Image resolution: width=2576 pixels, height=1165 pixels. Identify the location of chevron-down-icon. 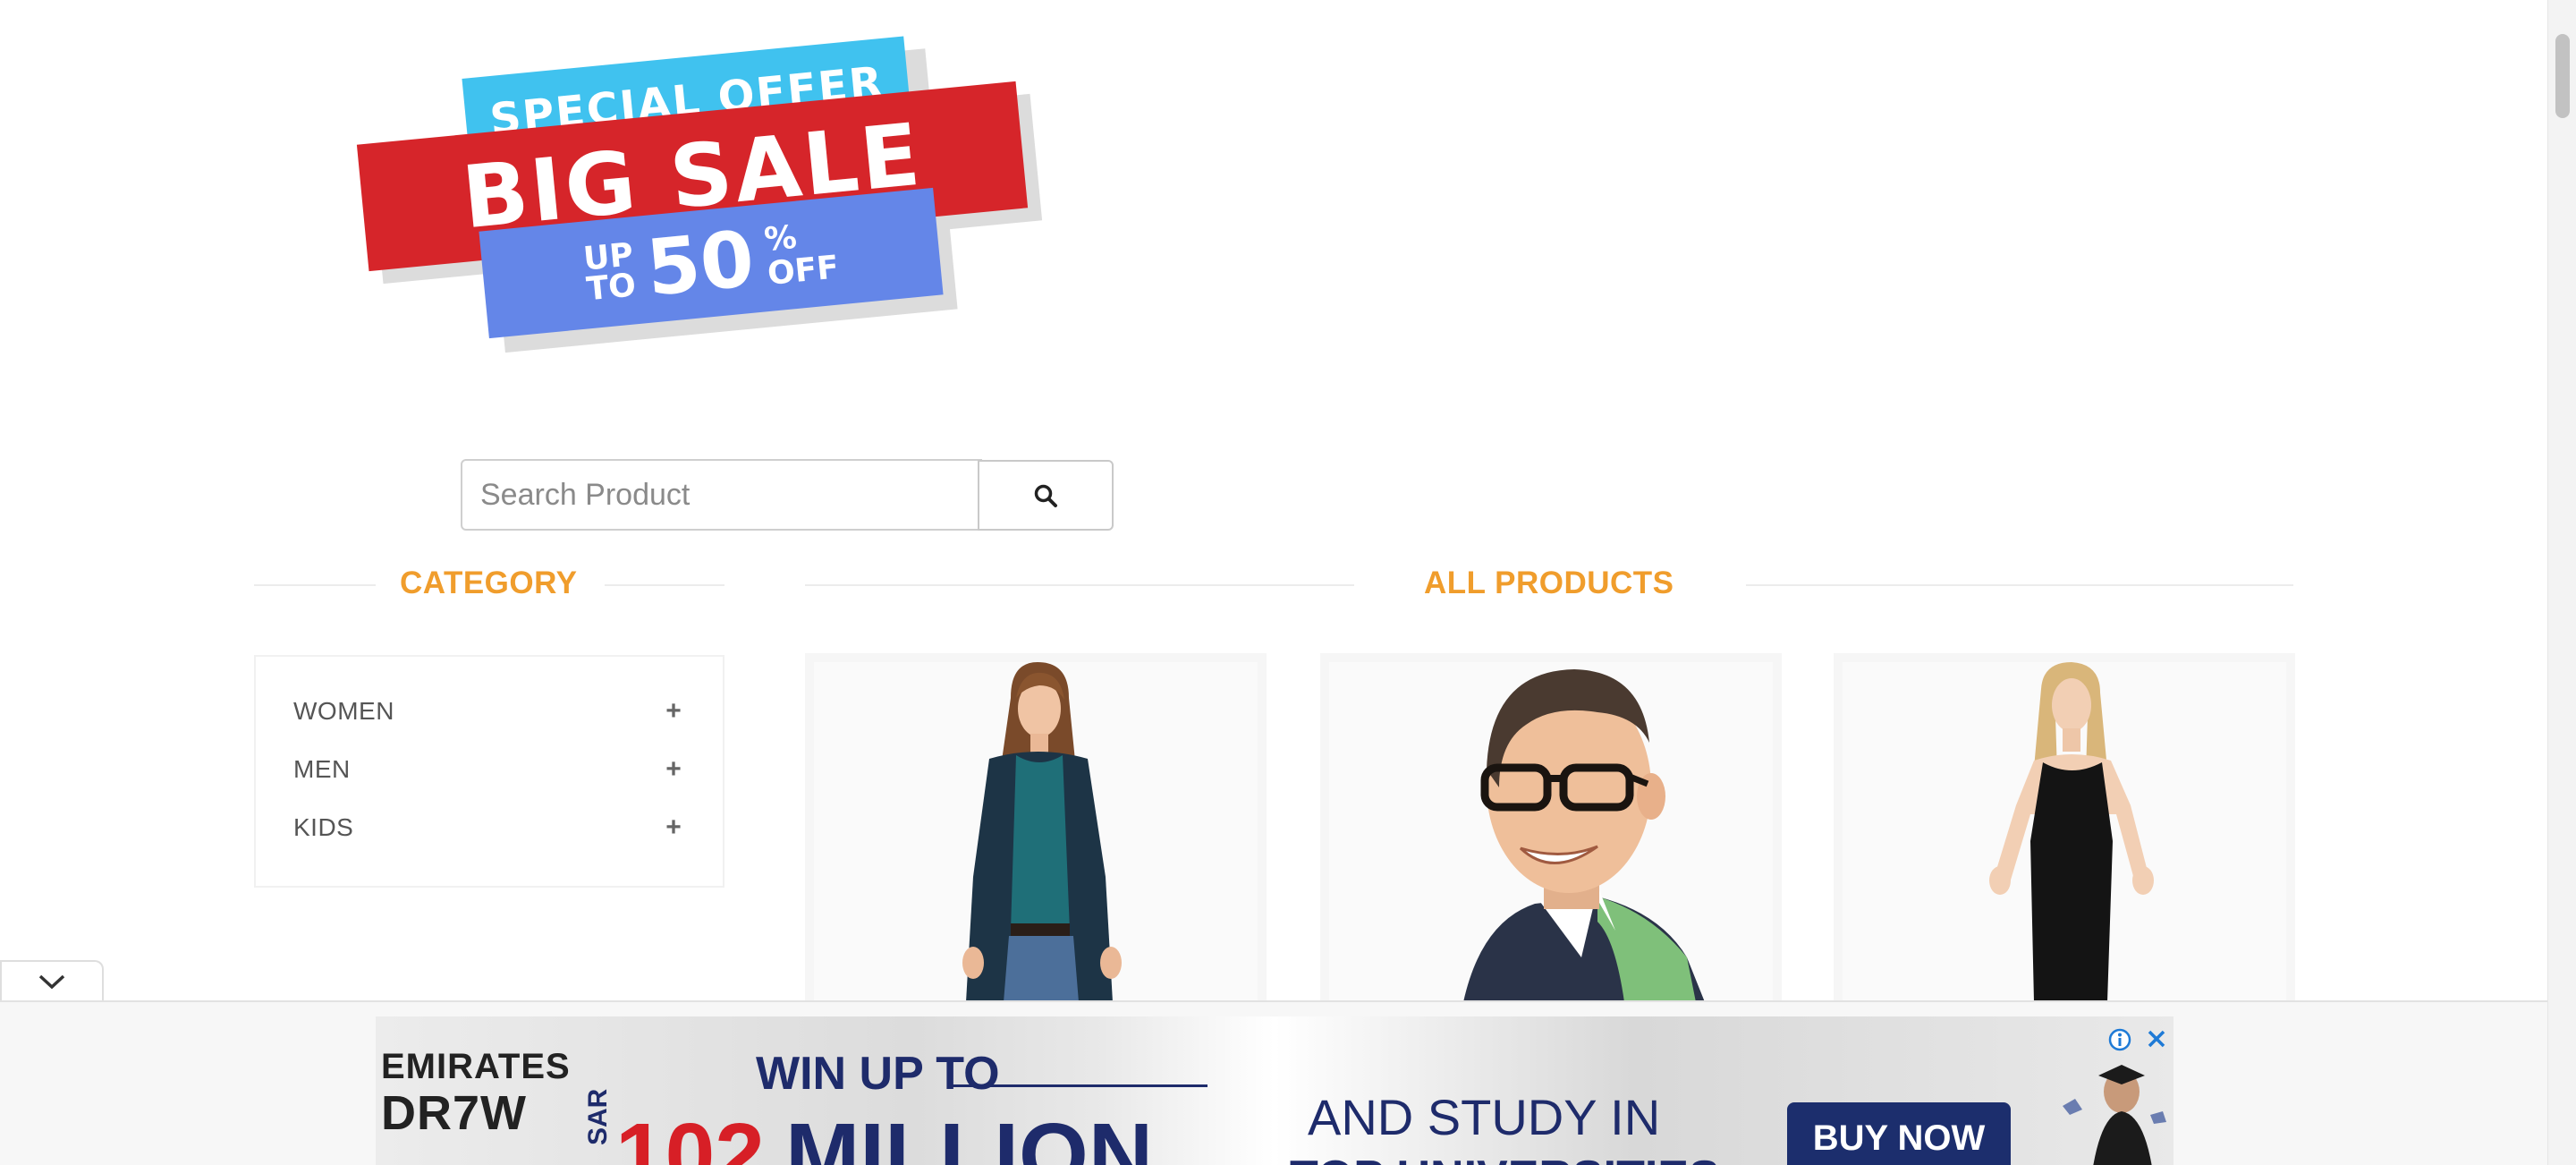
(51, 982).